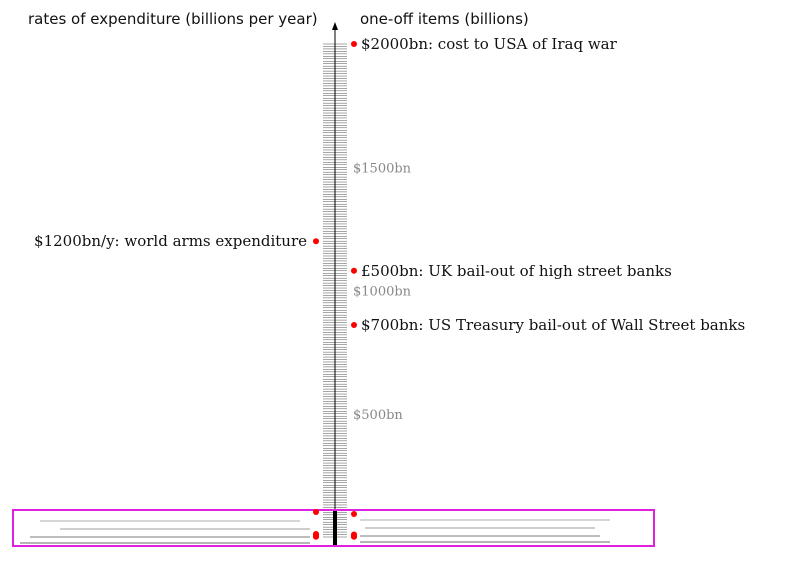 This screenshot has height=564, width=800. What do you see at coordinates (516, 271) in the screenshot?
I see `right-item-label: £500bn: UK bail-out of high street banks` at bounding box center [516, 271].